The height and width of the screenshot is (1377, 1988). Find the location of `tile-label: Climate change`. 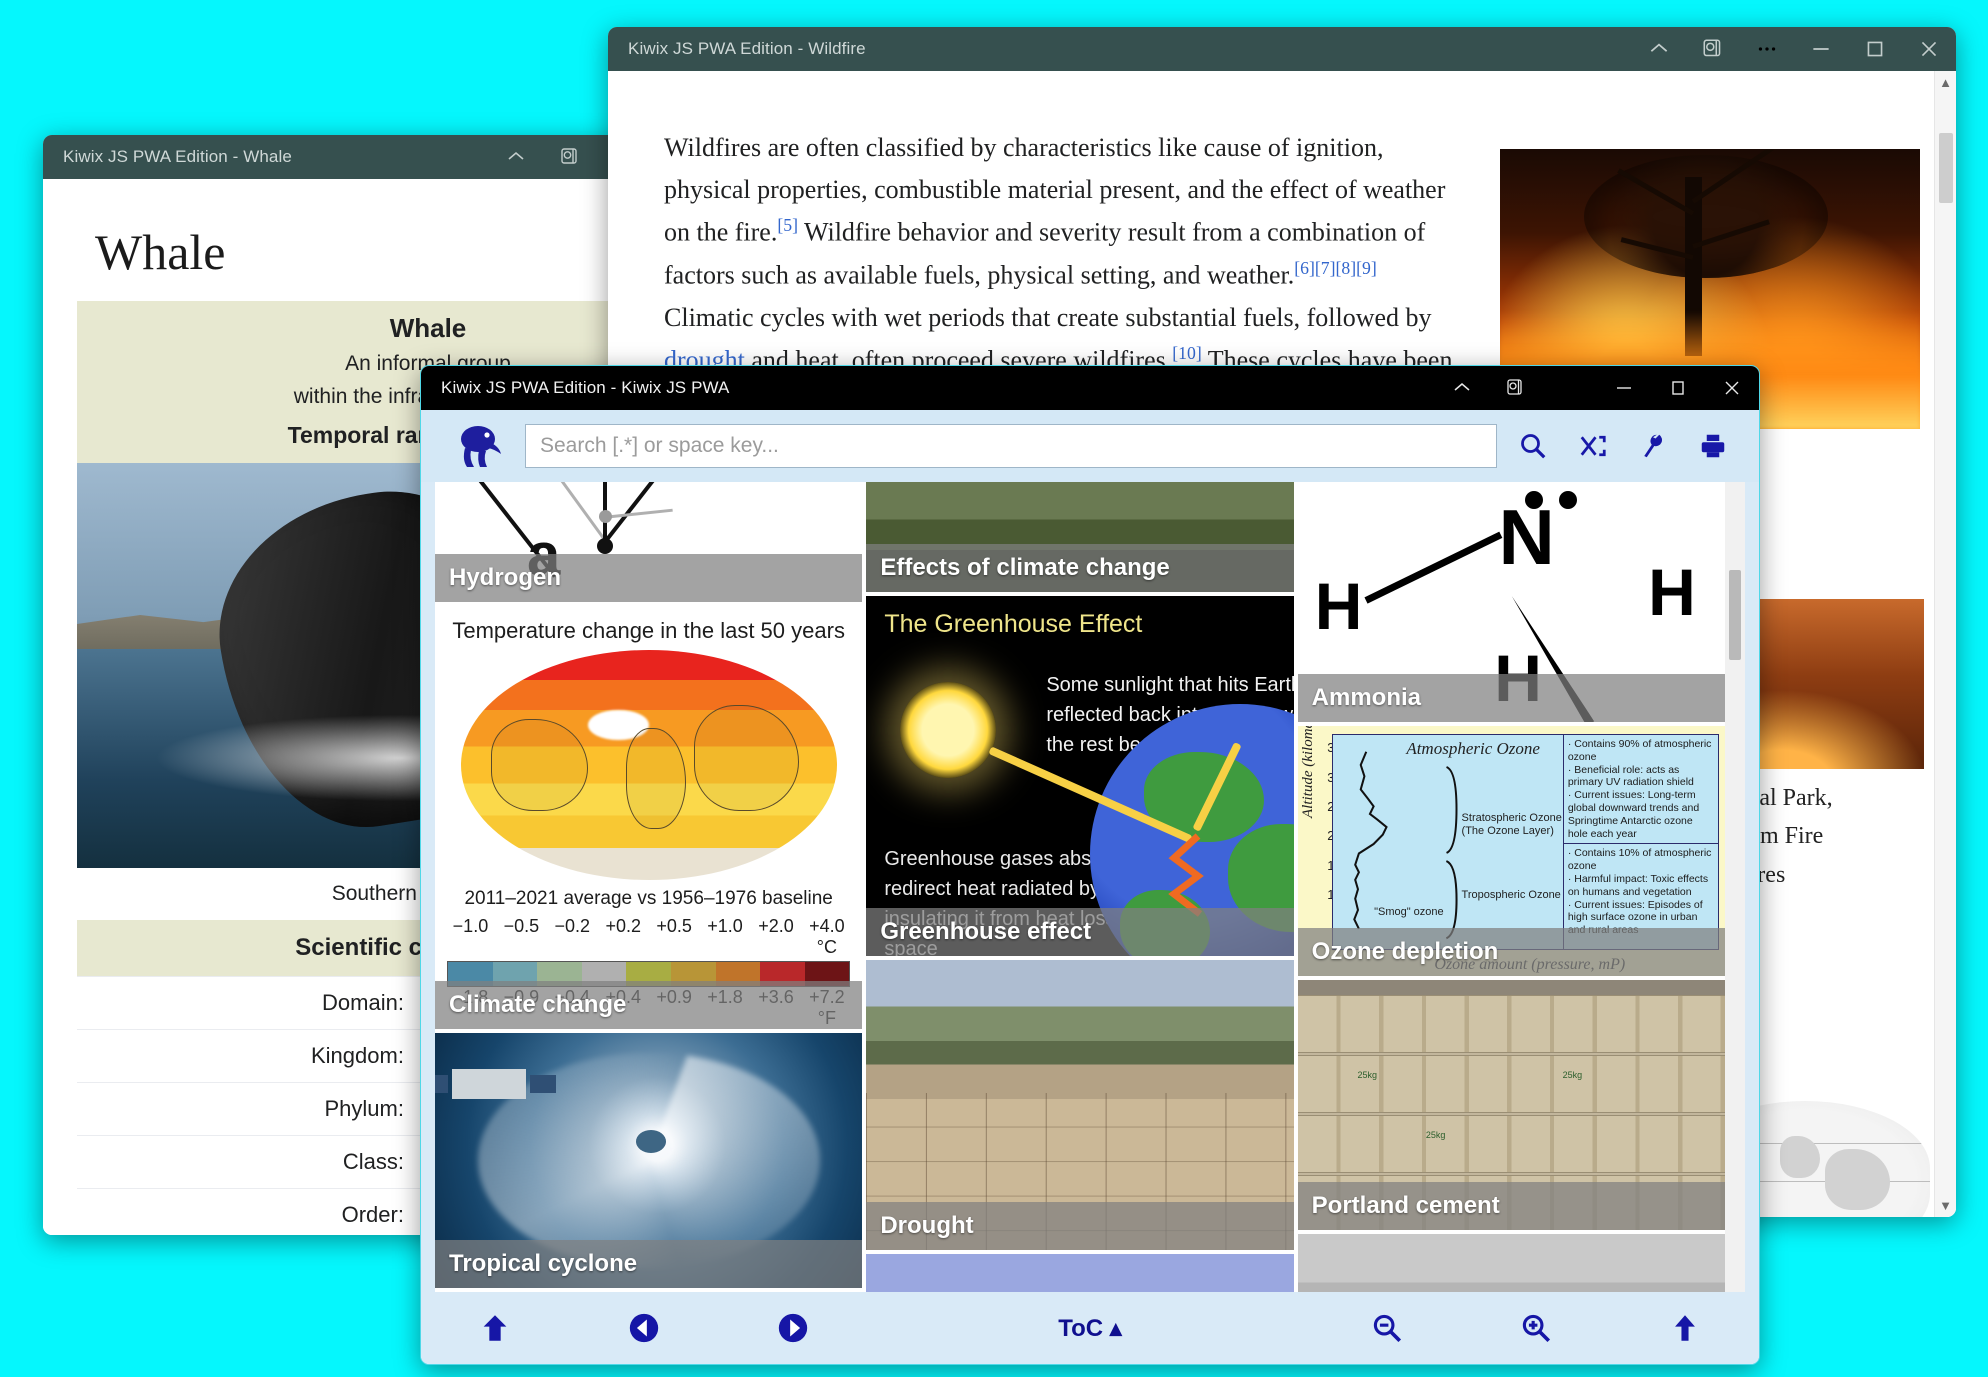

tile-label: Climate change is located at coordinates (649, 1005).